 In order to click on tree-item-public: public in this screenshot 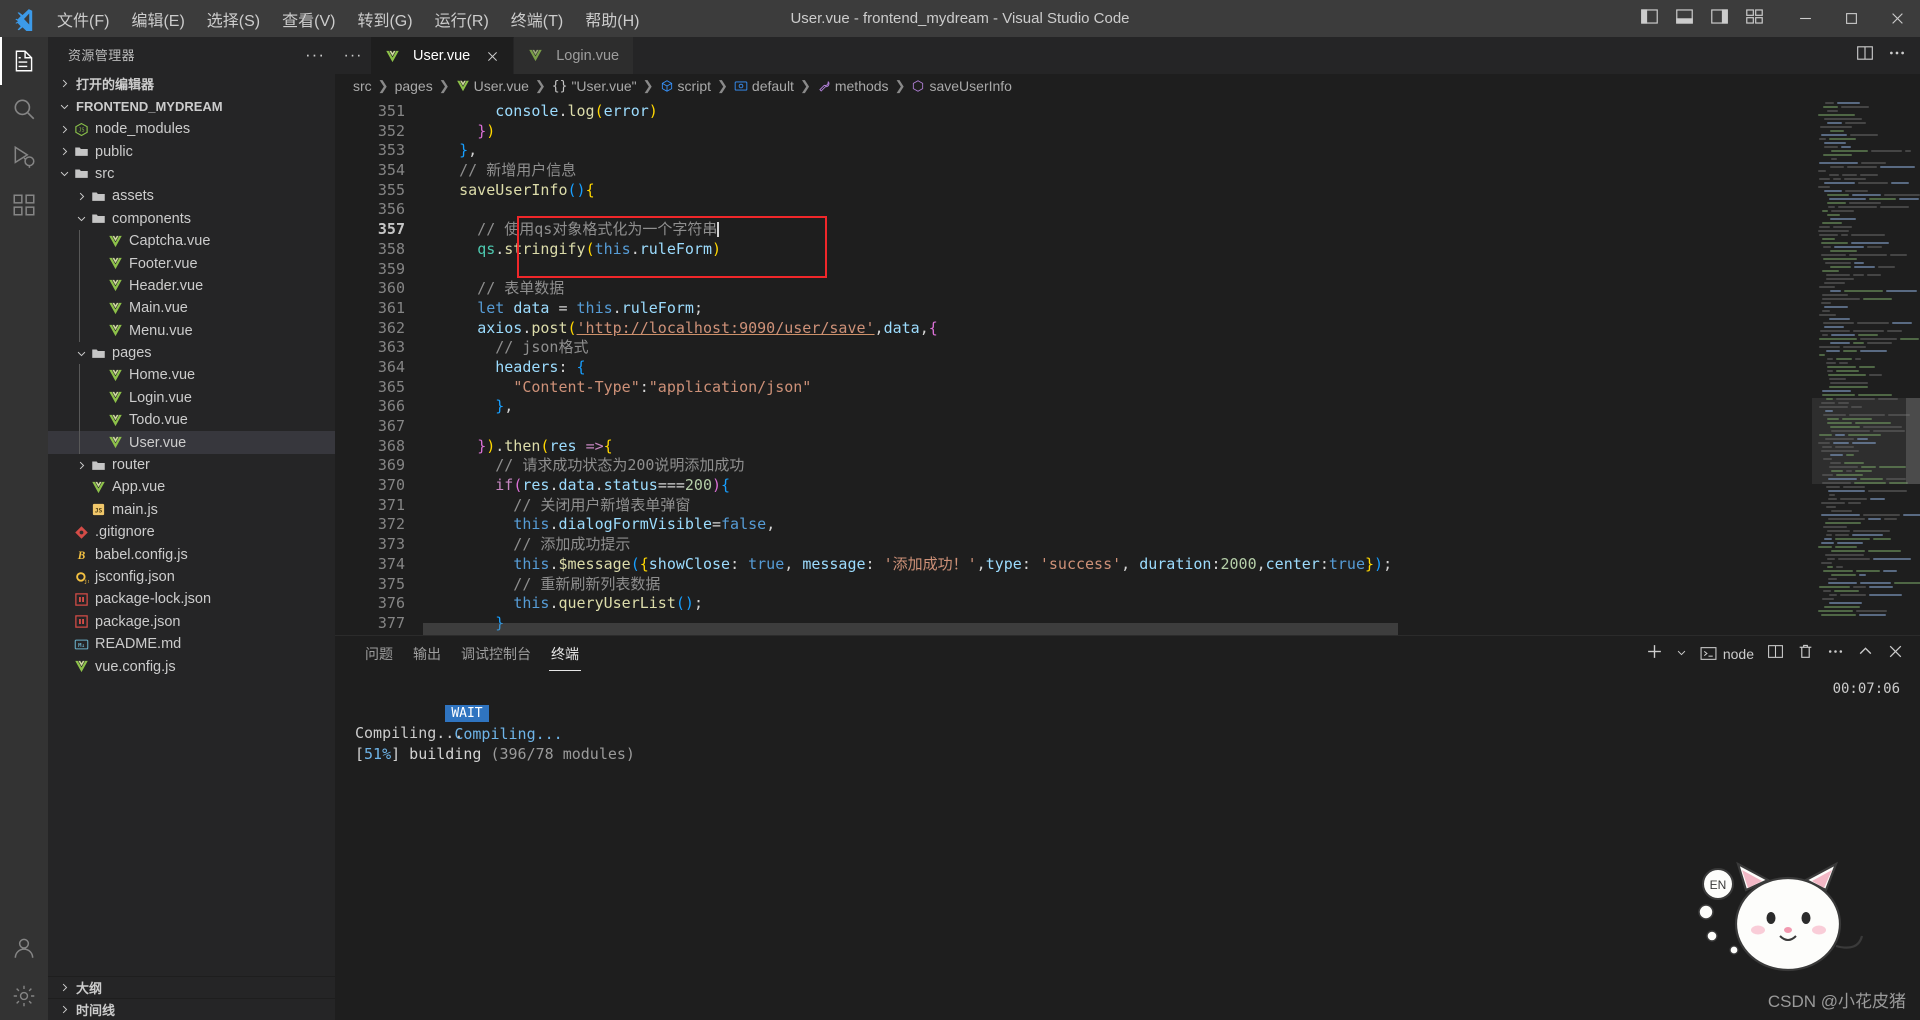, I will do `click(191, 151)`.